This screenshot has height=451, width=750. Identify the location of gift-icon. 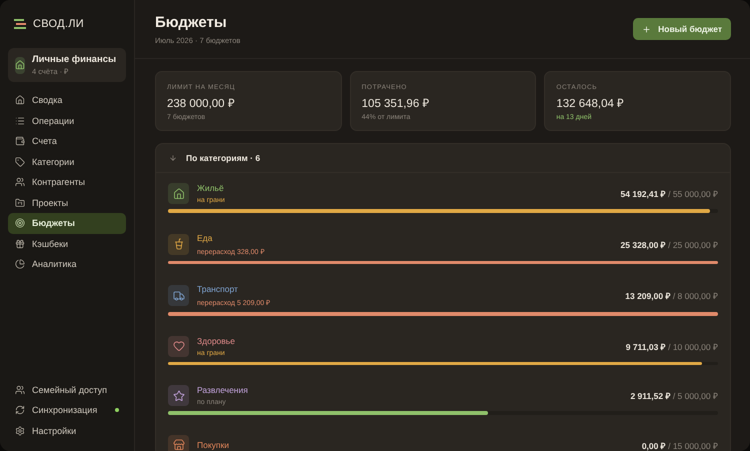
(20, 243).